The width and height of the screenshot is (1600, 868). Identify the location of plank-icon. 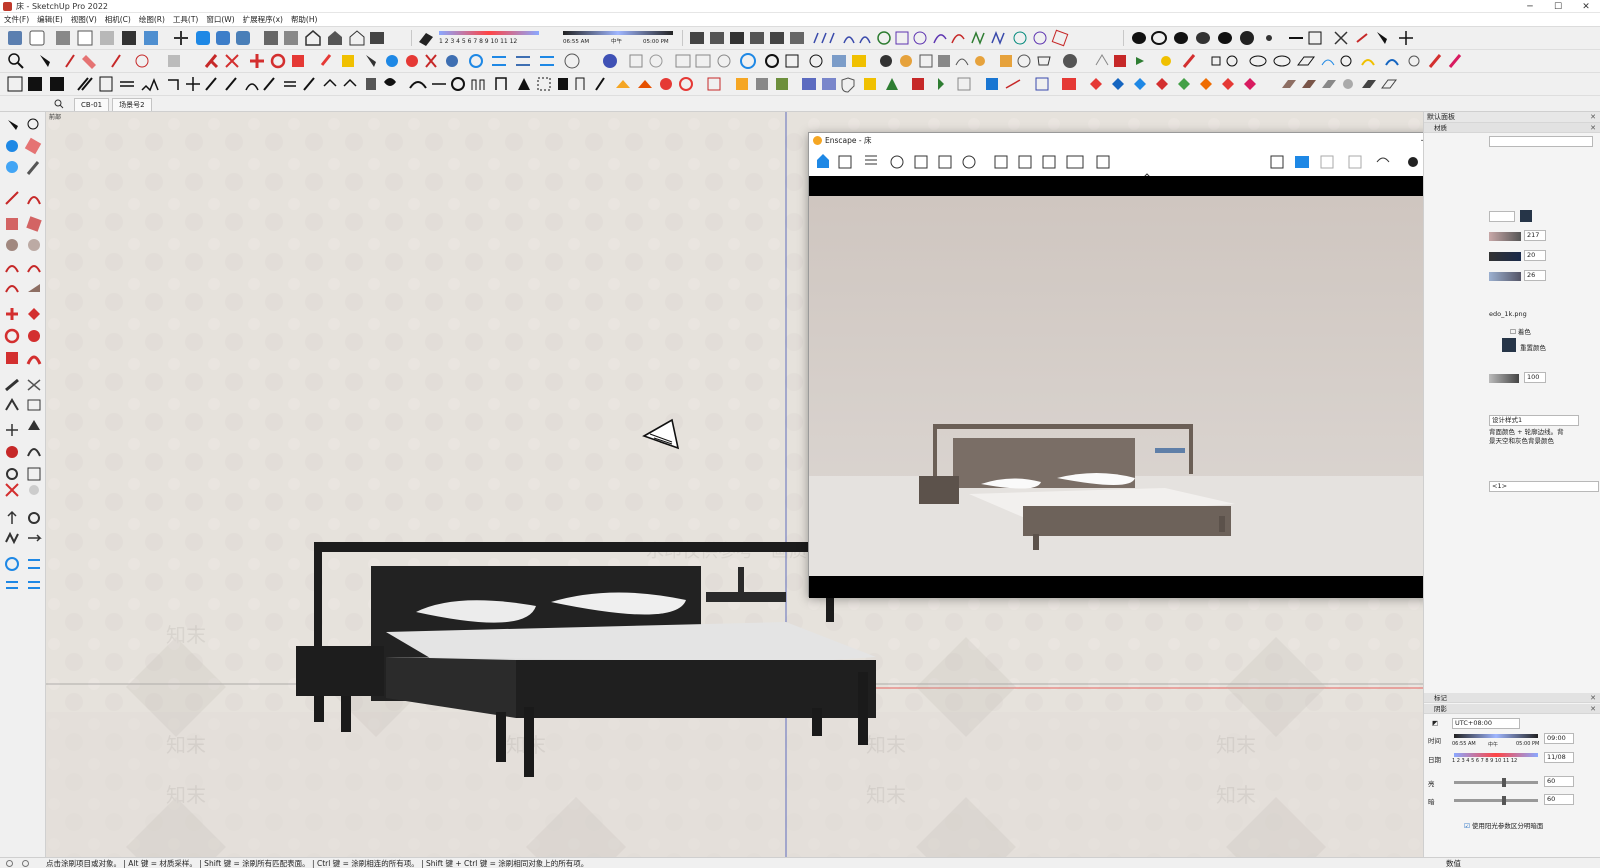
(1289, 84).